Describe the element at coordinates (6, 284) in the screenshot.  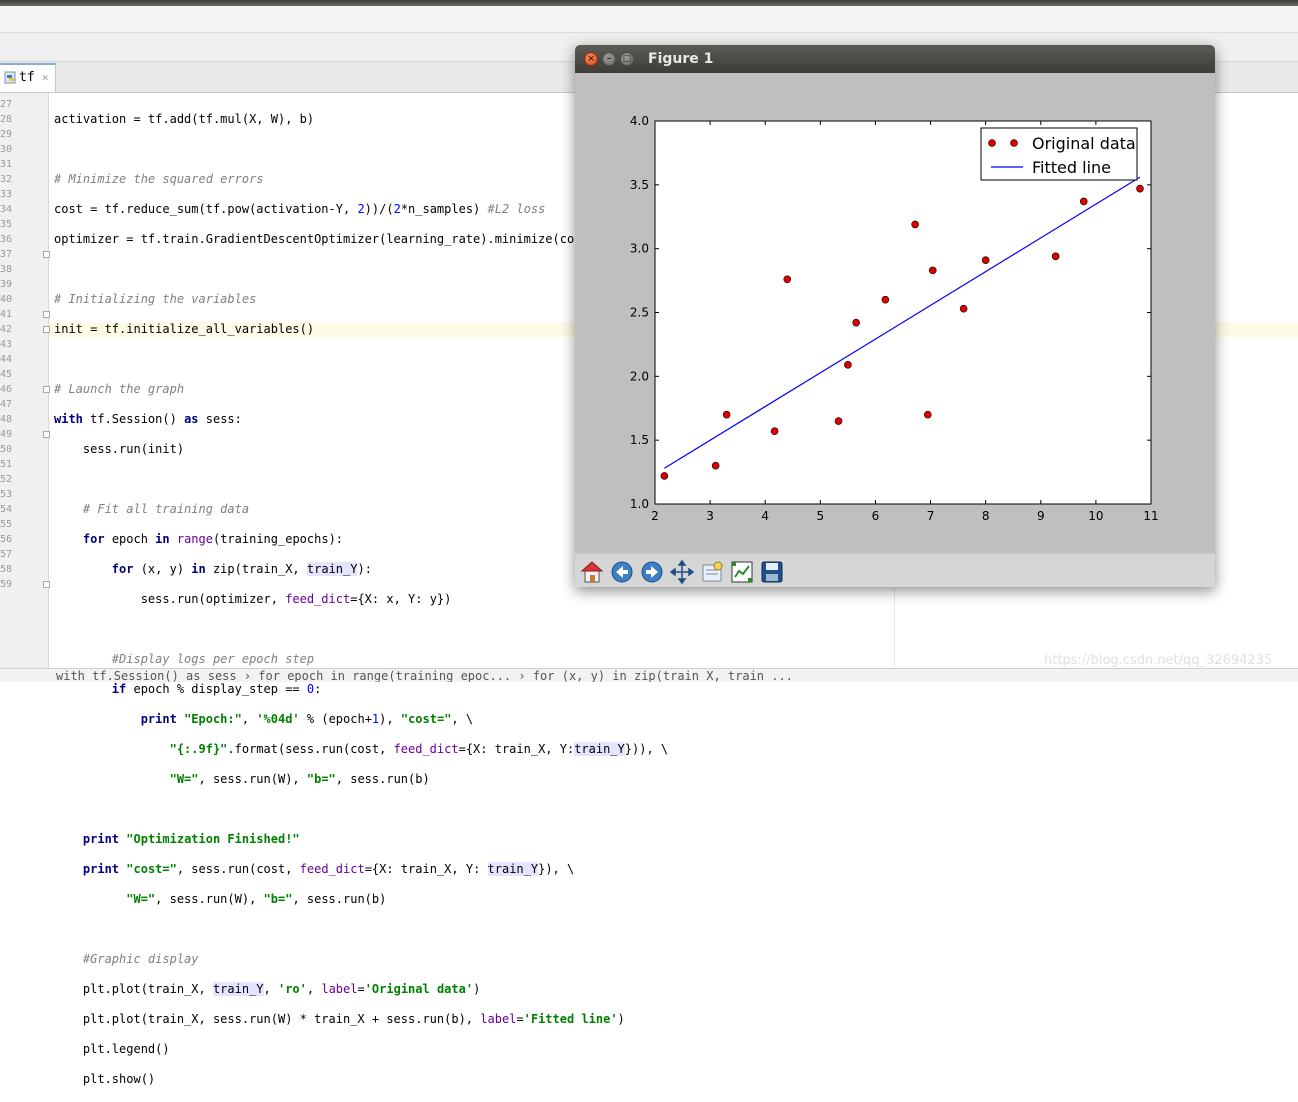
I see `line-number: 39` at that location.